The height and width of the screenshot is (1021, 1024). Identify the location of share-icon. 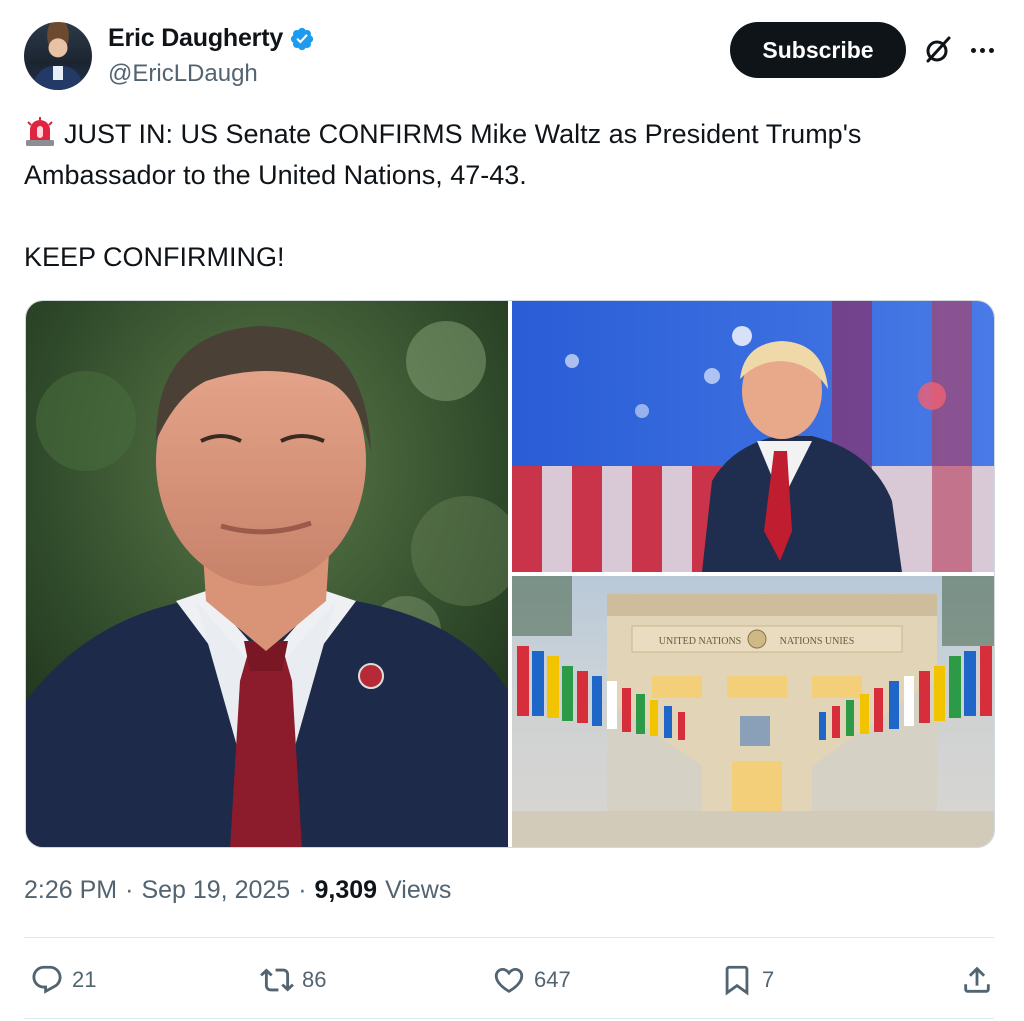
(977, 979).